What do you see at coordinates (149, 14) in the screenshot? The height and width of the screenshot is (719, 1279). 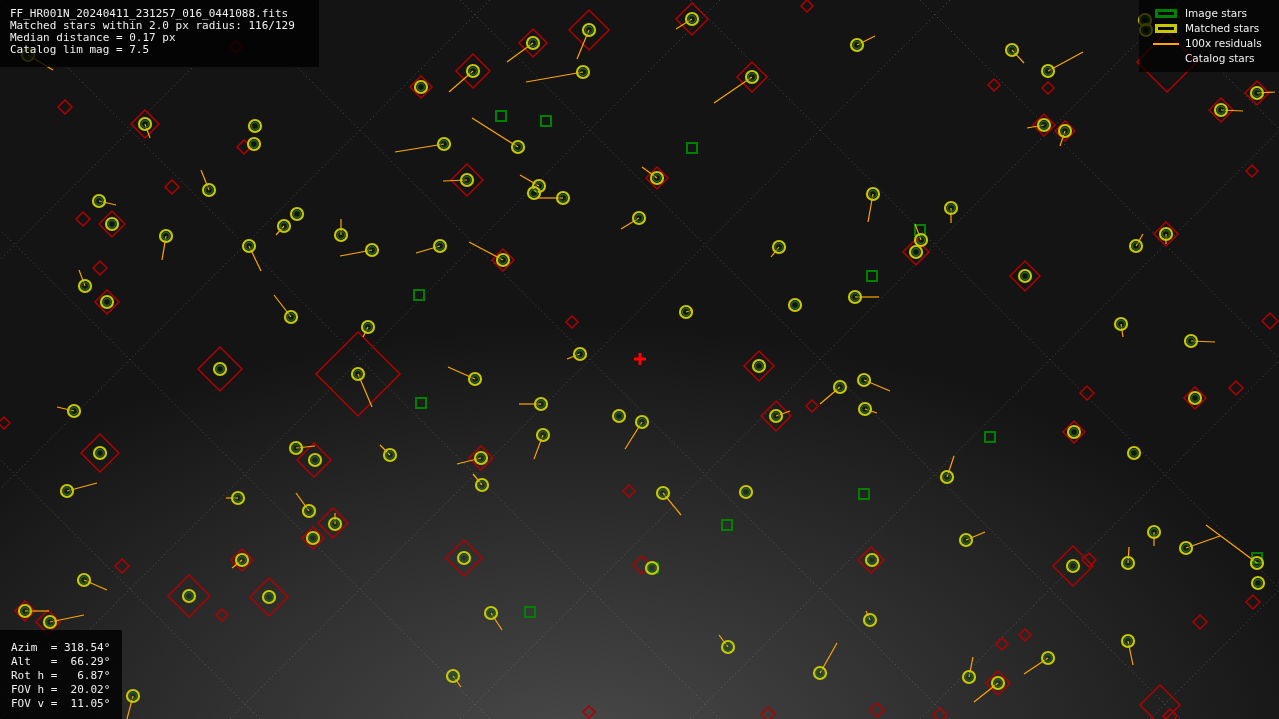 I see `info-text: FF_HR001N_20240411_231257_016_0441088.fits` at bounding box center [149, 14].